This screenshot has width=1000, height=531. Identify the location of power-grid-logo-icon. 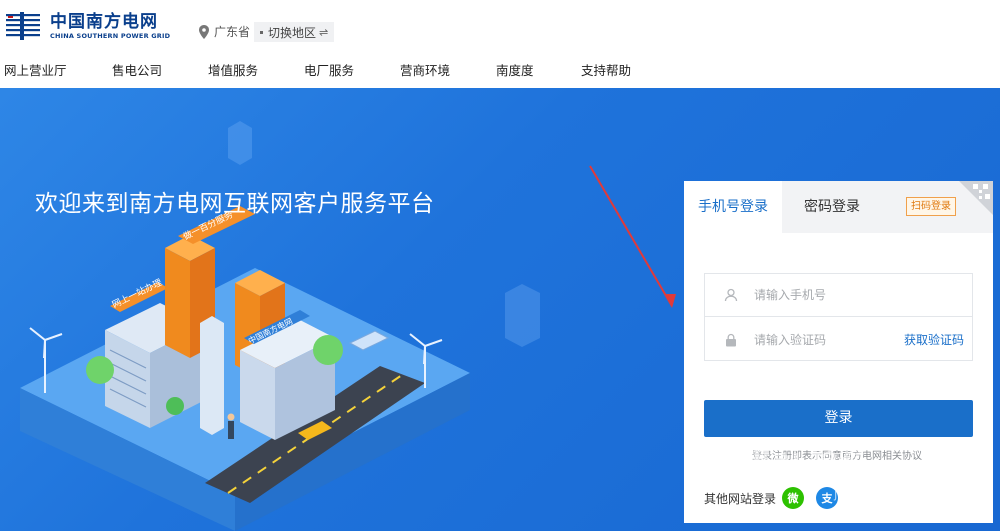
(23, 26).